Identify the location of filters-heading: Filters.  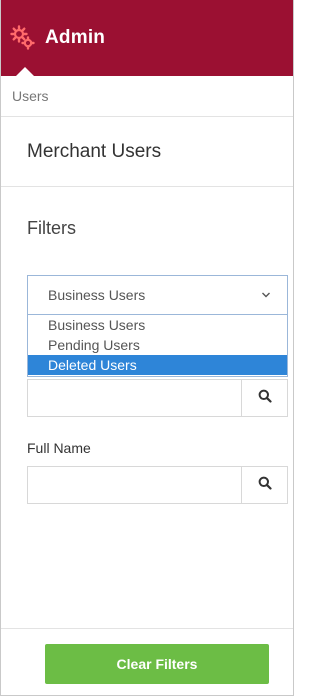
(51, 228).